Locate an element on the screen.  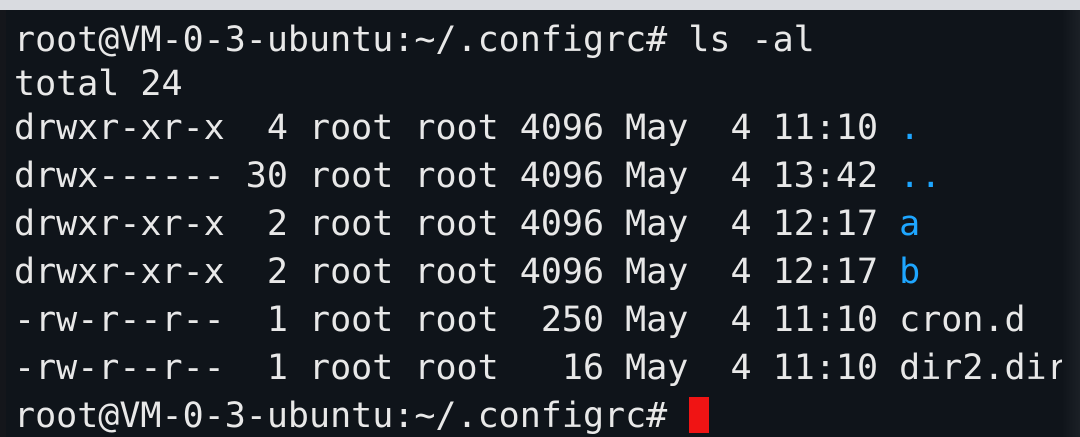
link-count: 30 is located at coordinates (266, 176).